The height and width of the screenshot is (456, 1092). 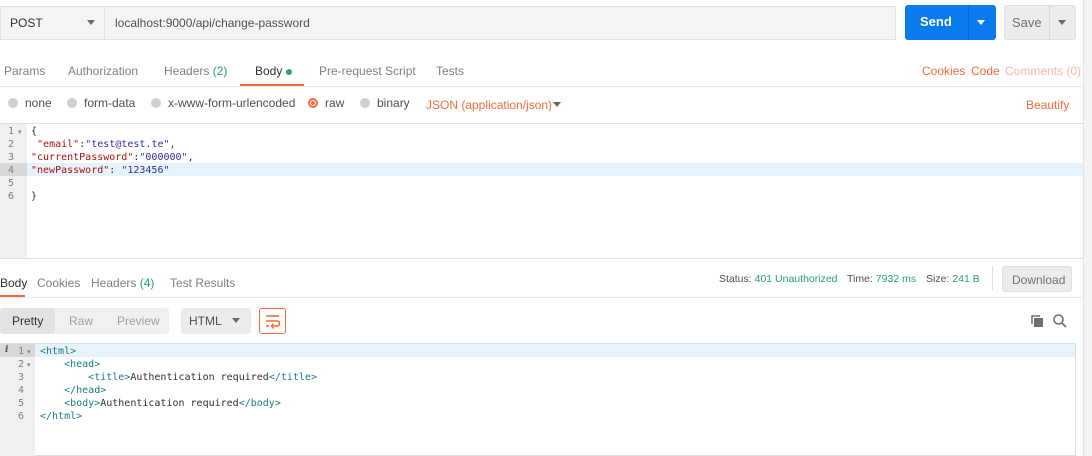 What do you see at coordinates (335, 103) in the screenshot?
I see `radio-raw-label: raw` at bounding box center [335, 103].